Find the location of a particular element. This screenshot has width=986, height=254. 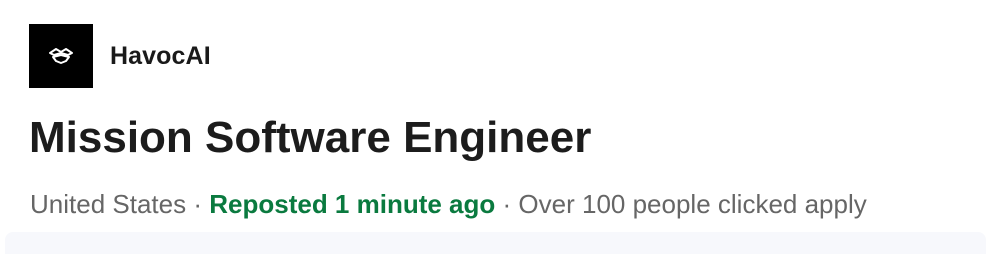

company-logo is located at coordinates (61, 56).